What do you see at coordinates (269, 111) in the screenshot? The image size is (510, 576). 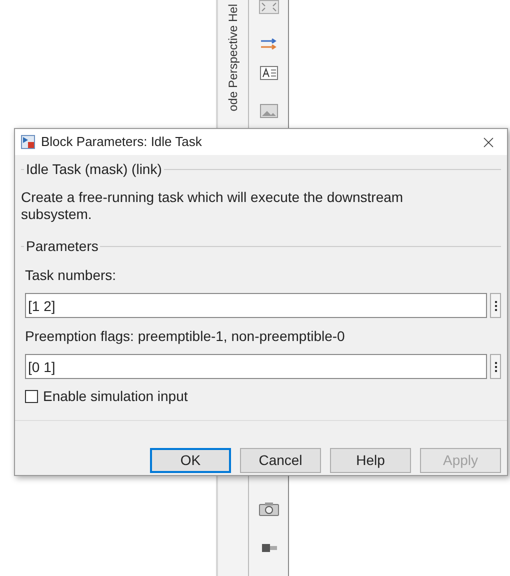 I see `image-icon` at bounding box center [269, 111].